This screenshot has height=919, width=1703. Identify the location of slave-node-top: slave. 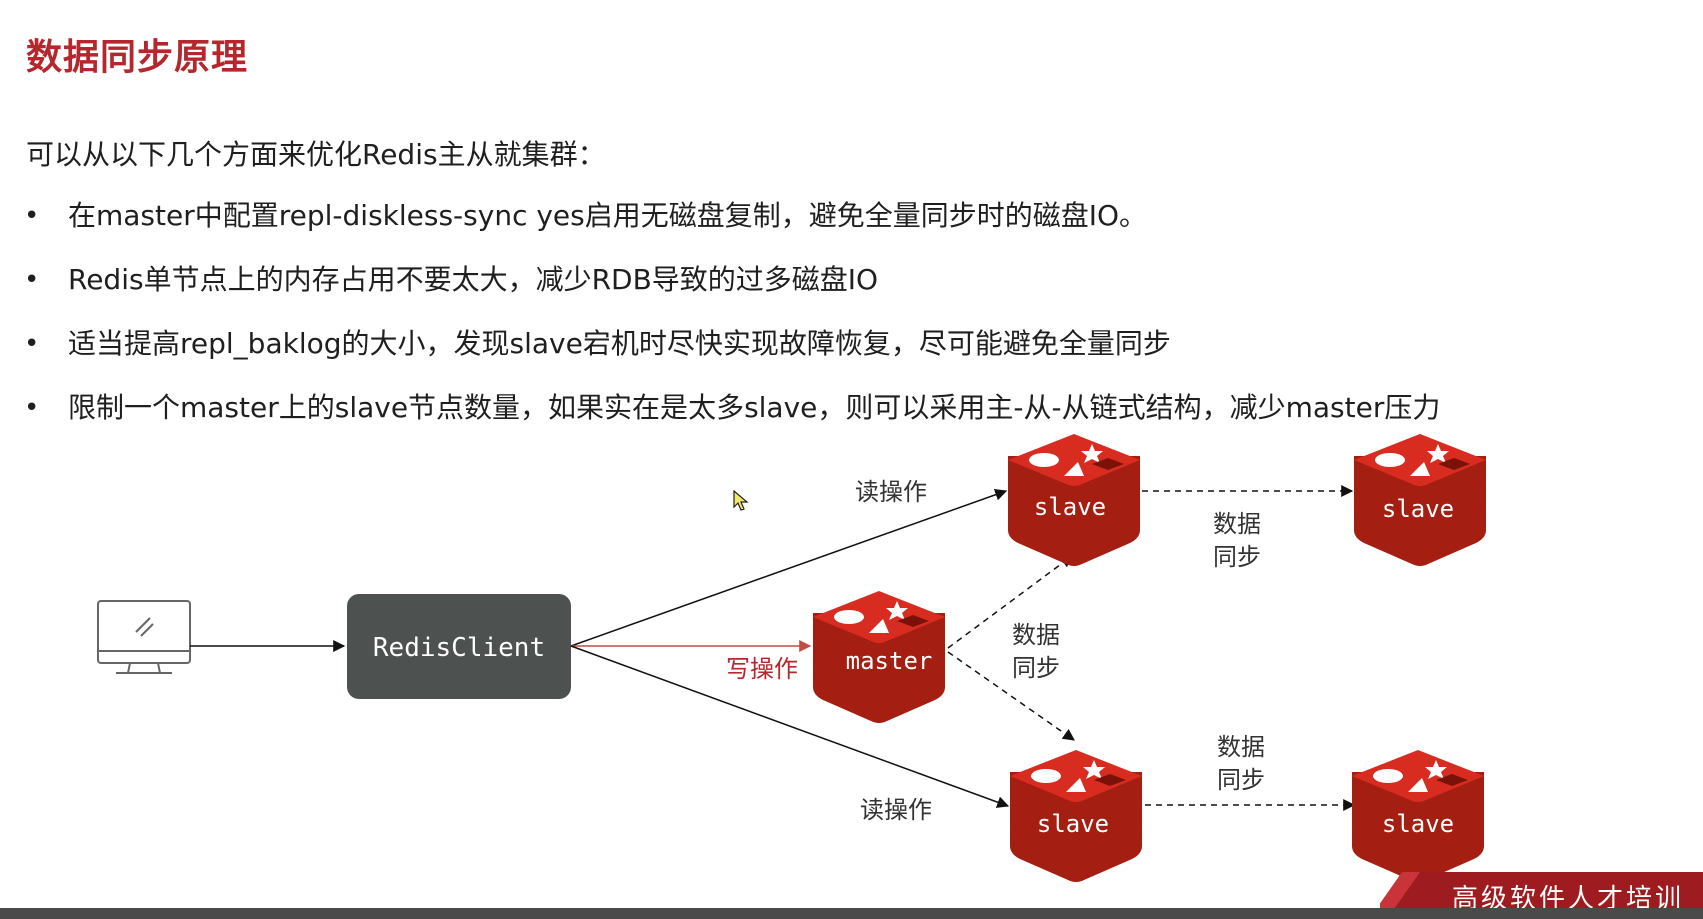
(1074, 500).